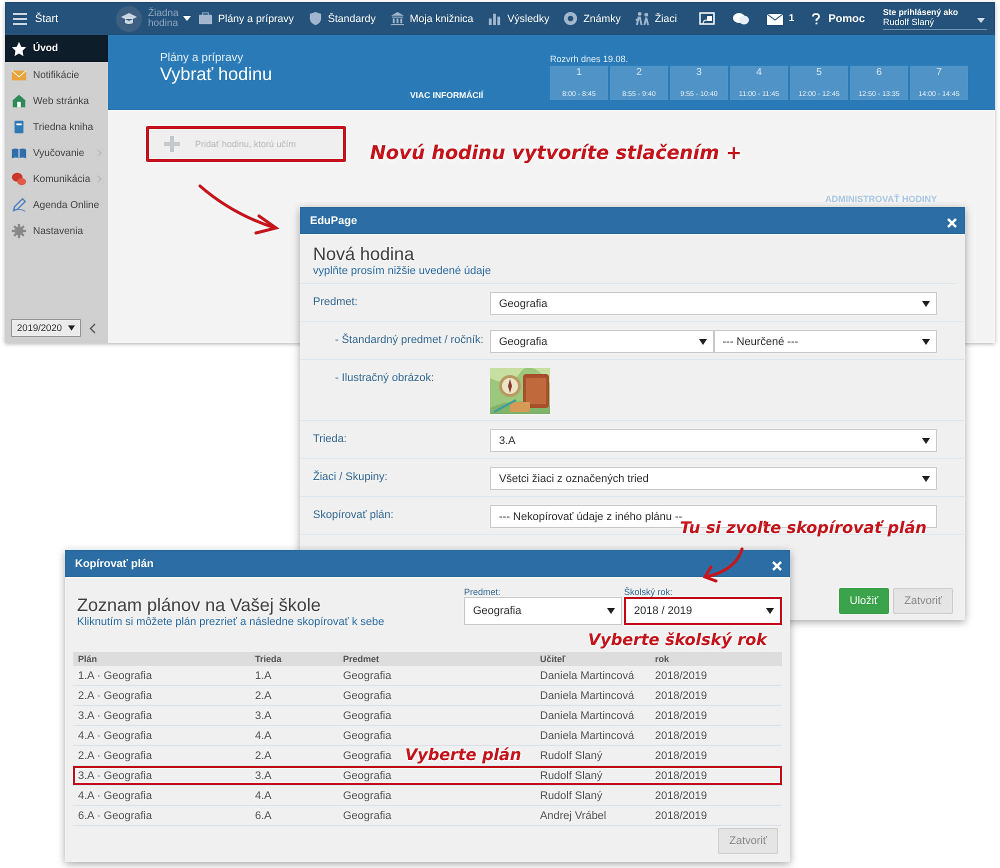  What do you see at coordinates (556, 153) in the screenshot?
I see `annotation-text: Novú hodinu vytvoríte stlačením +` at bounding box center [556, 153].